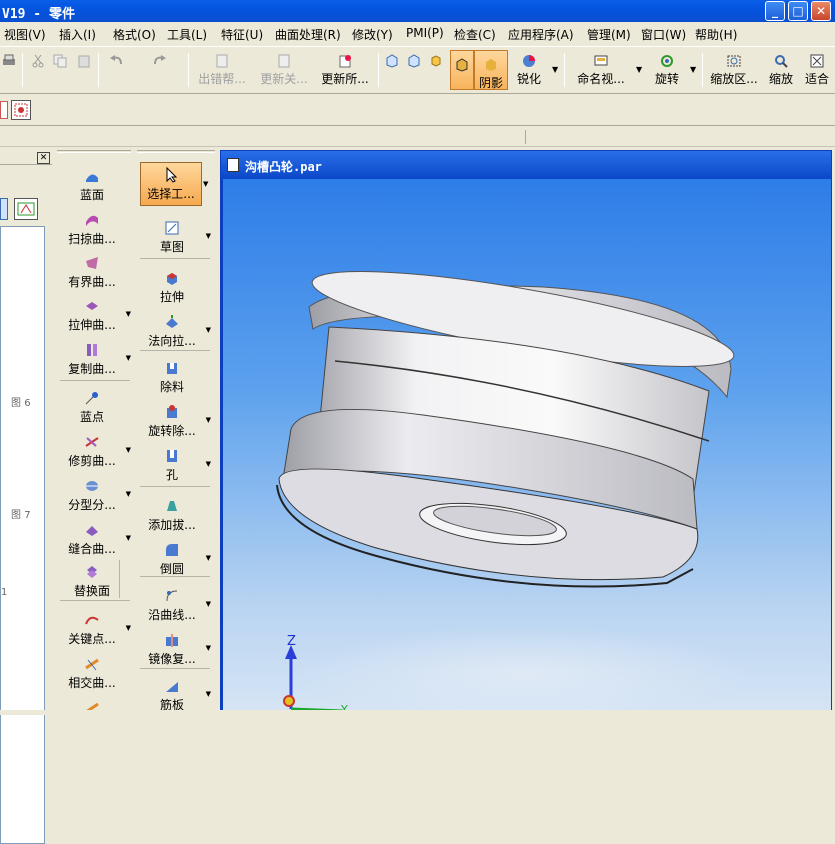 The width and height of the screenshot is (835, 844). What do you see at coordinates (174, 559) in the screenshot?
I see `round-command: 倒圆 ▼` at bounding box center [174, 559].